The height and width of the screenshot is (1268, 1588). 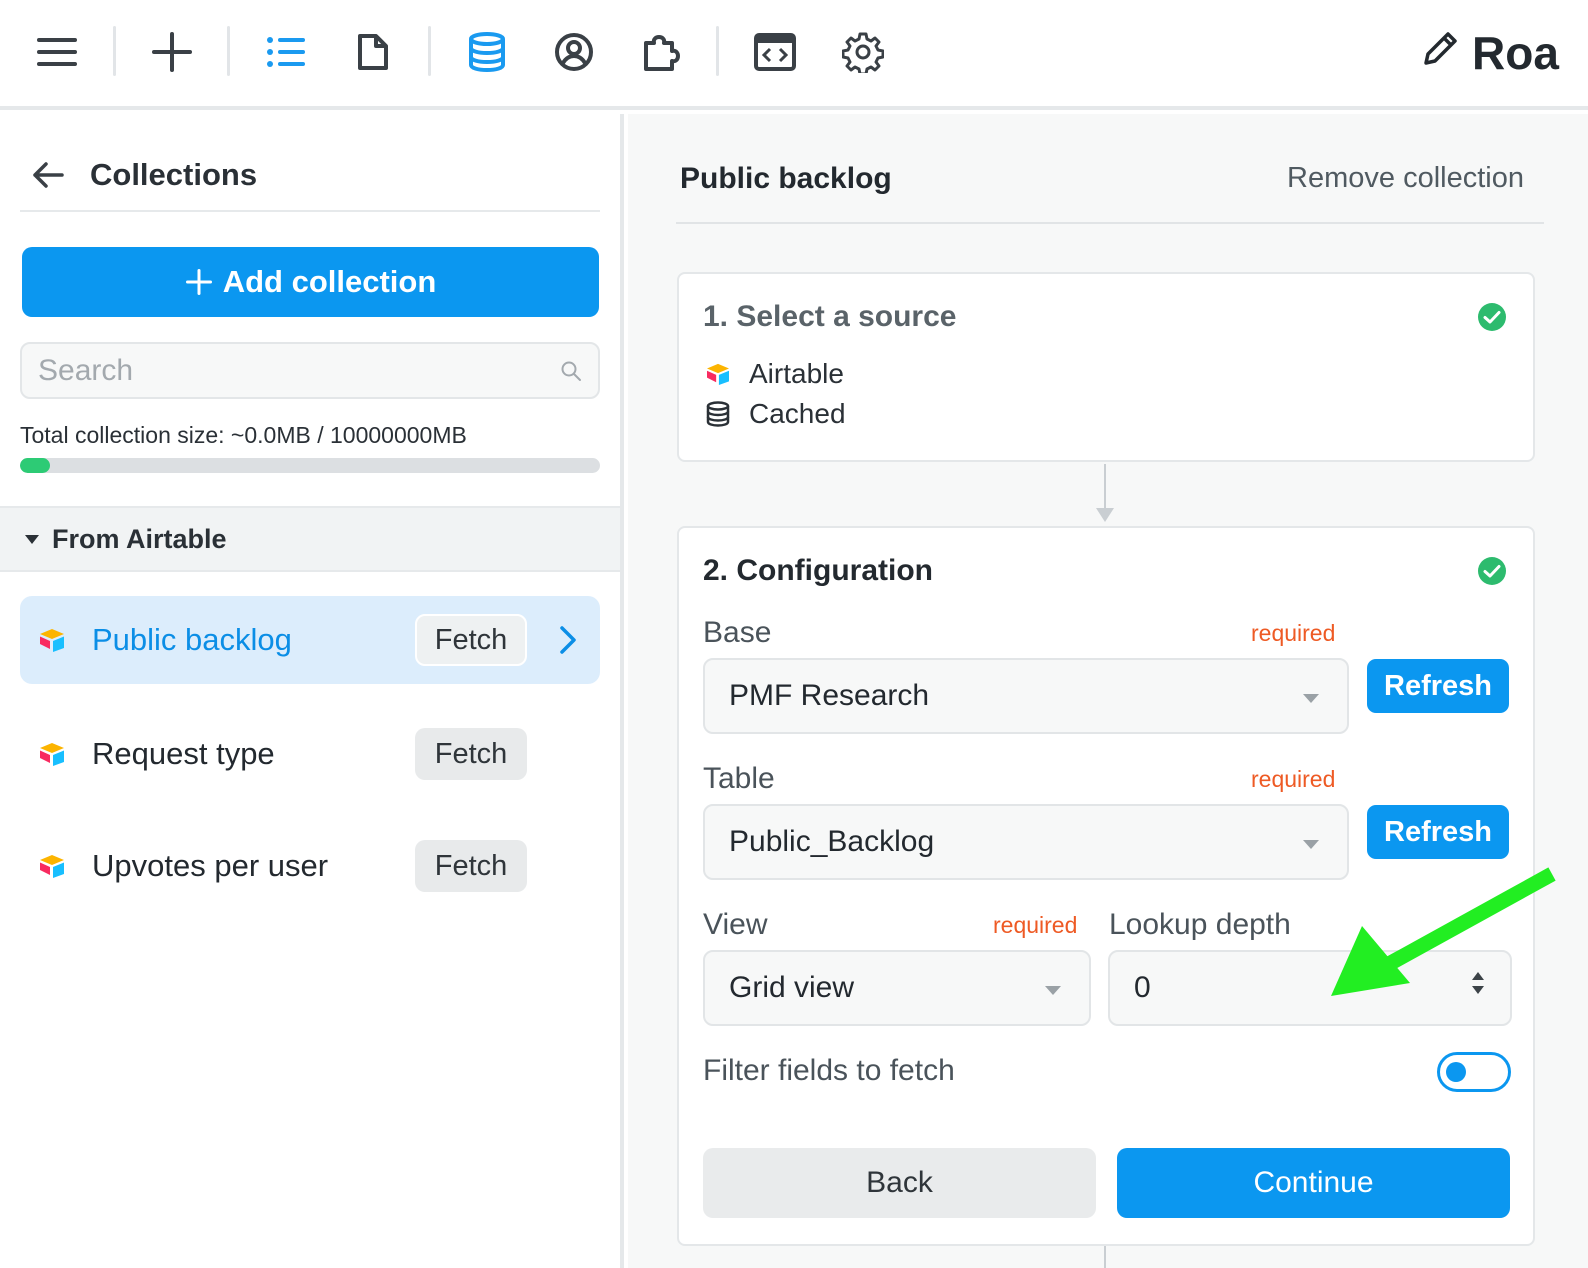 What do you see at coordinates (786, 178) in the screenshot?
I see `panel-title: Public backlog` at bounding box center [786, 178].